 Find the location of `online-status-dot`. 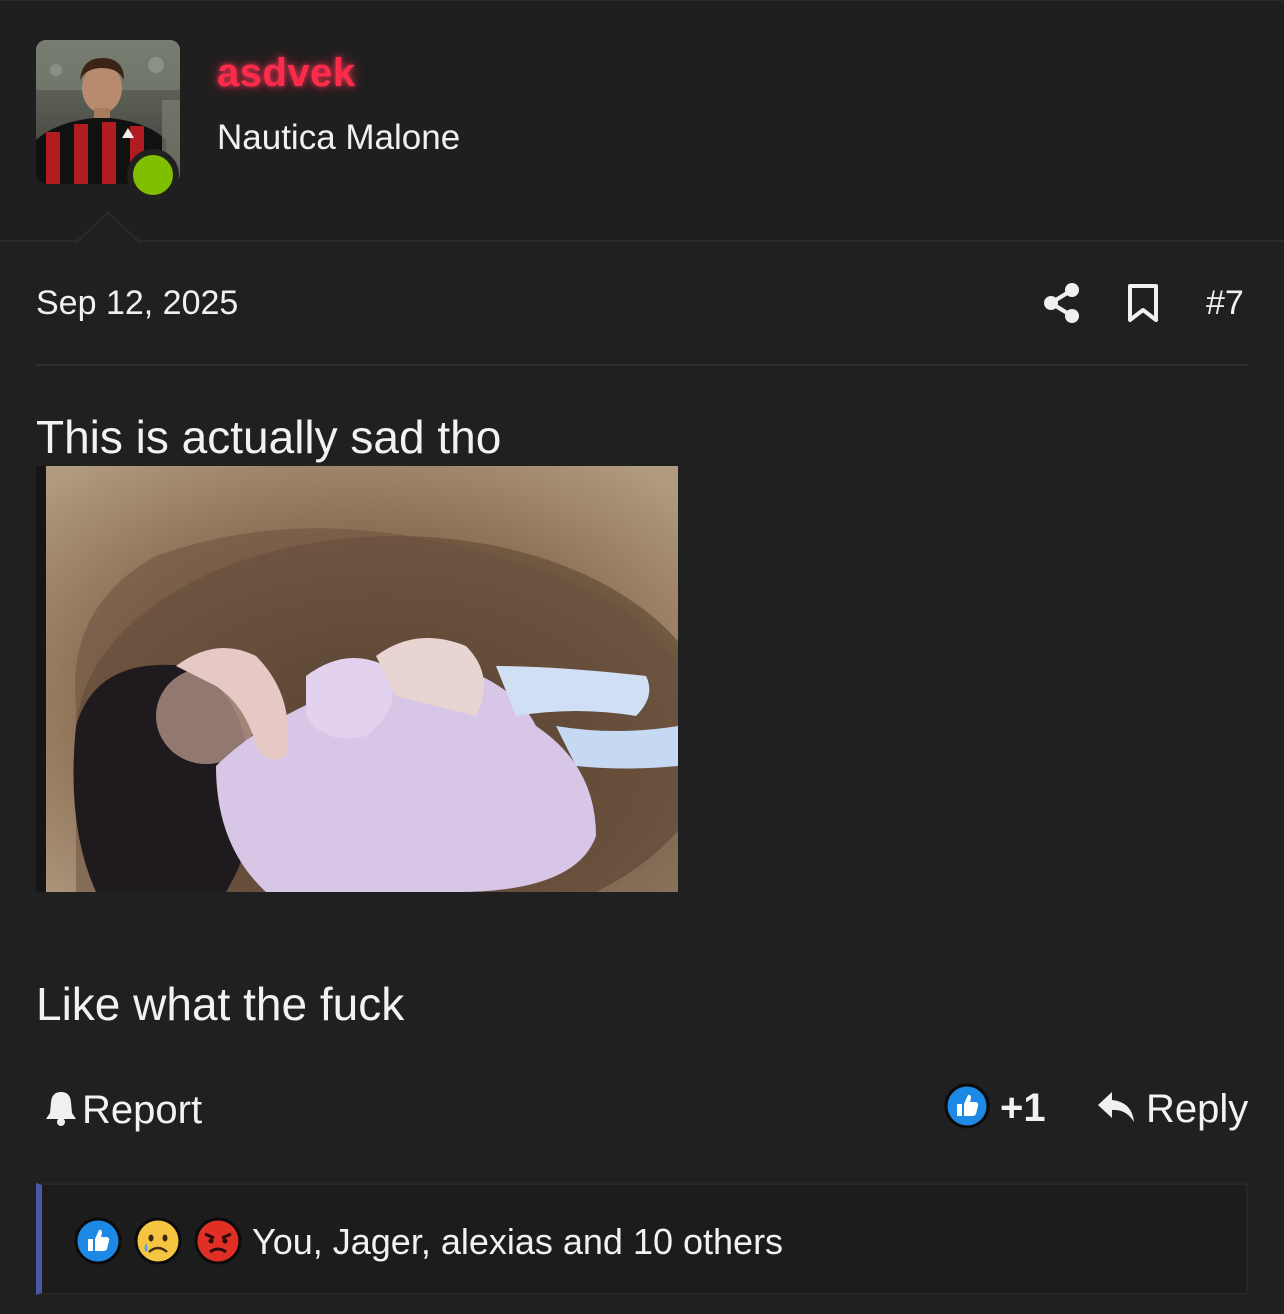

online-status-dot is located at coordinates (153, 175).